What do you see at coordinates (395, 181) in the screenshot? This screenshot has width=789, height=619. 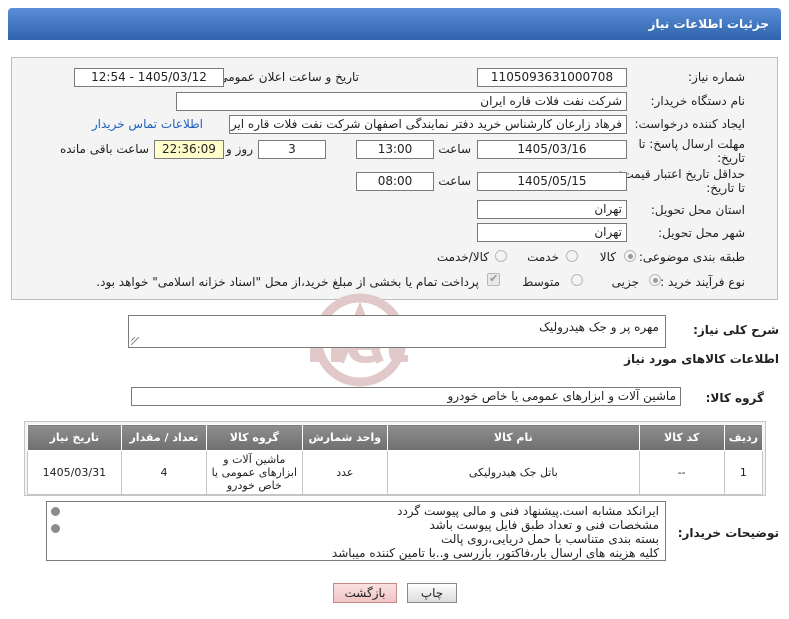 I see `price-validity-time-field: 08:00` at bounding box center [395, 181].